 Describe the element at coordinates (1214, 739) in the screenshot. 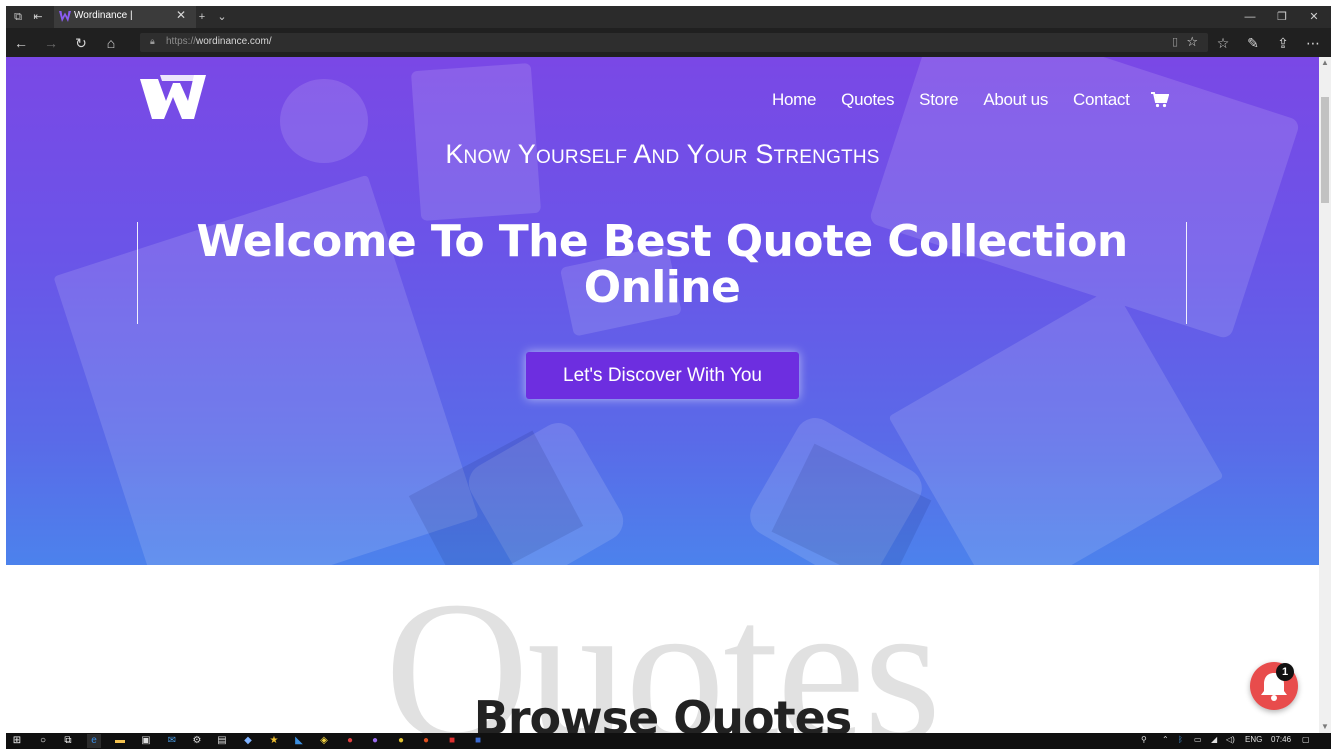

I see `tray-network-icon: ◢` at that location.